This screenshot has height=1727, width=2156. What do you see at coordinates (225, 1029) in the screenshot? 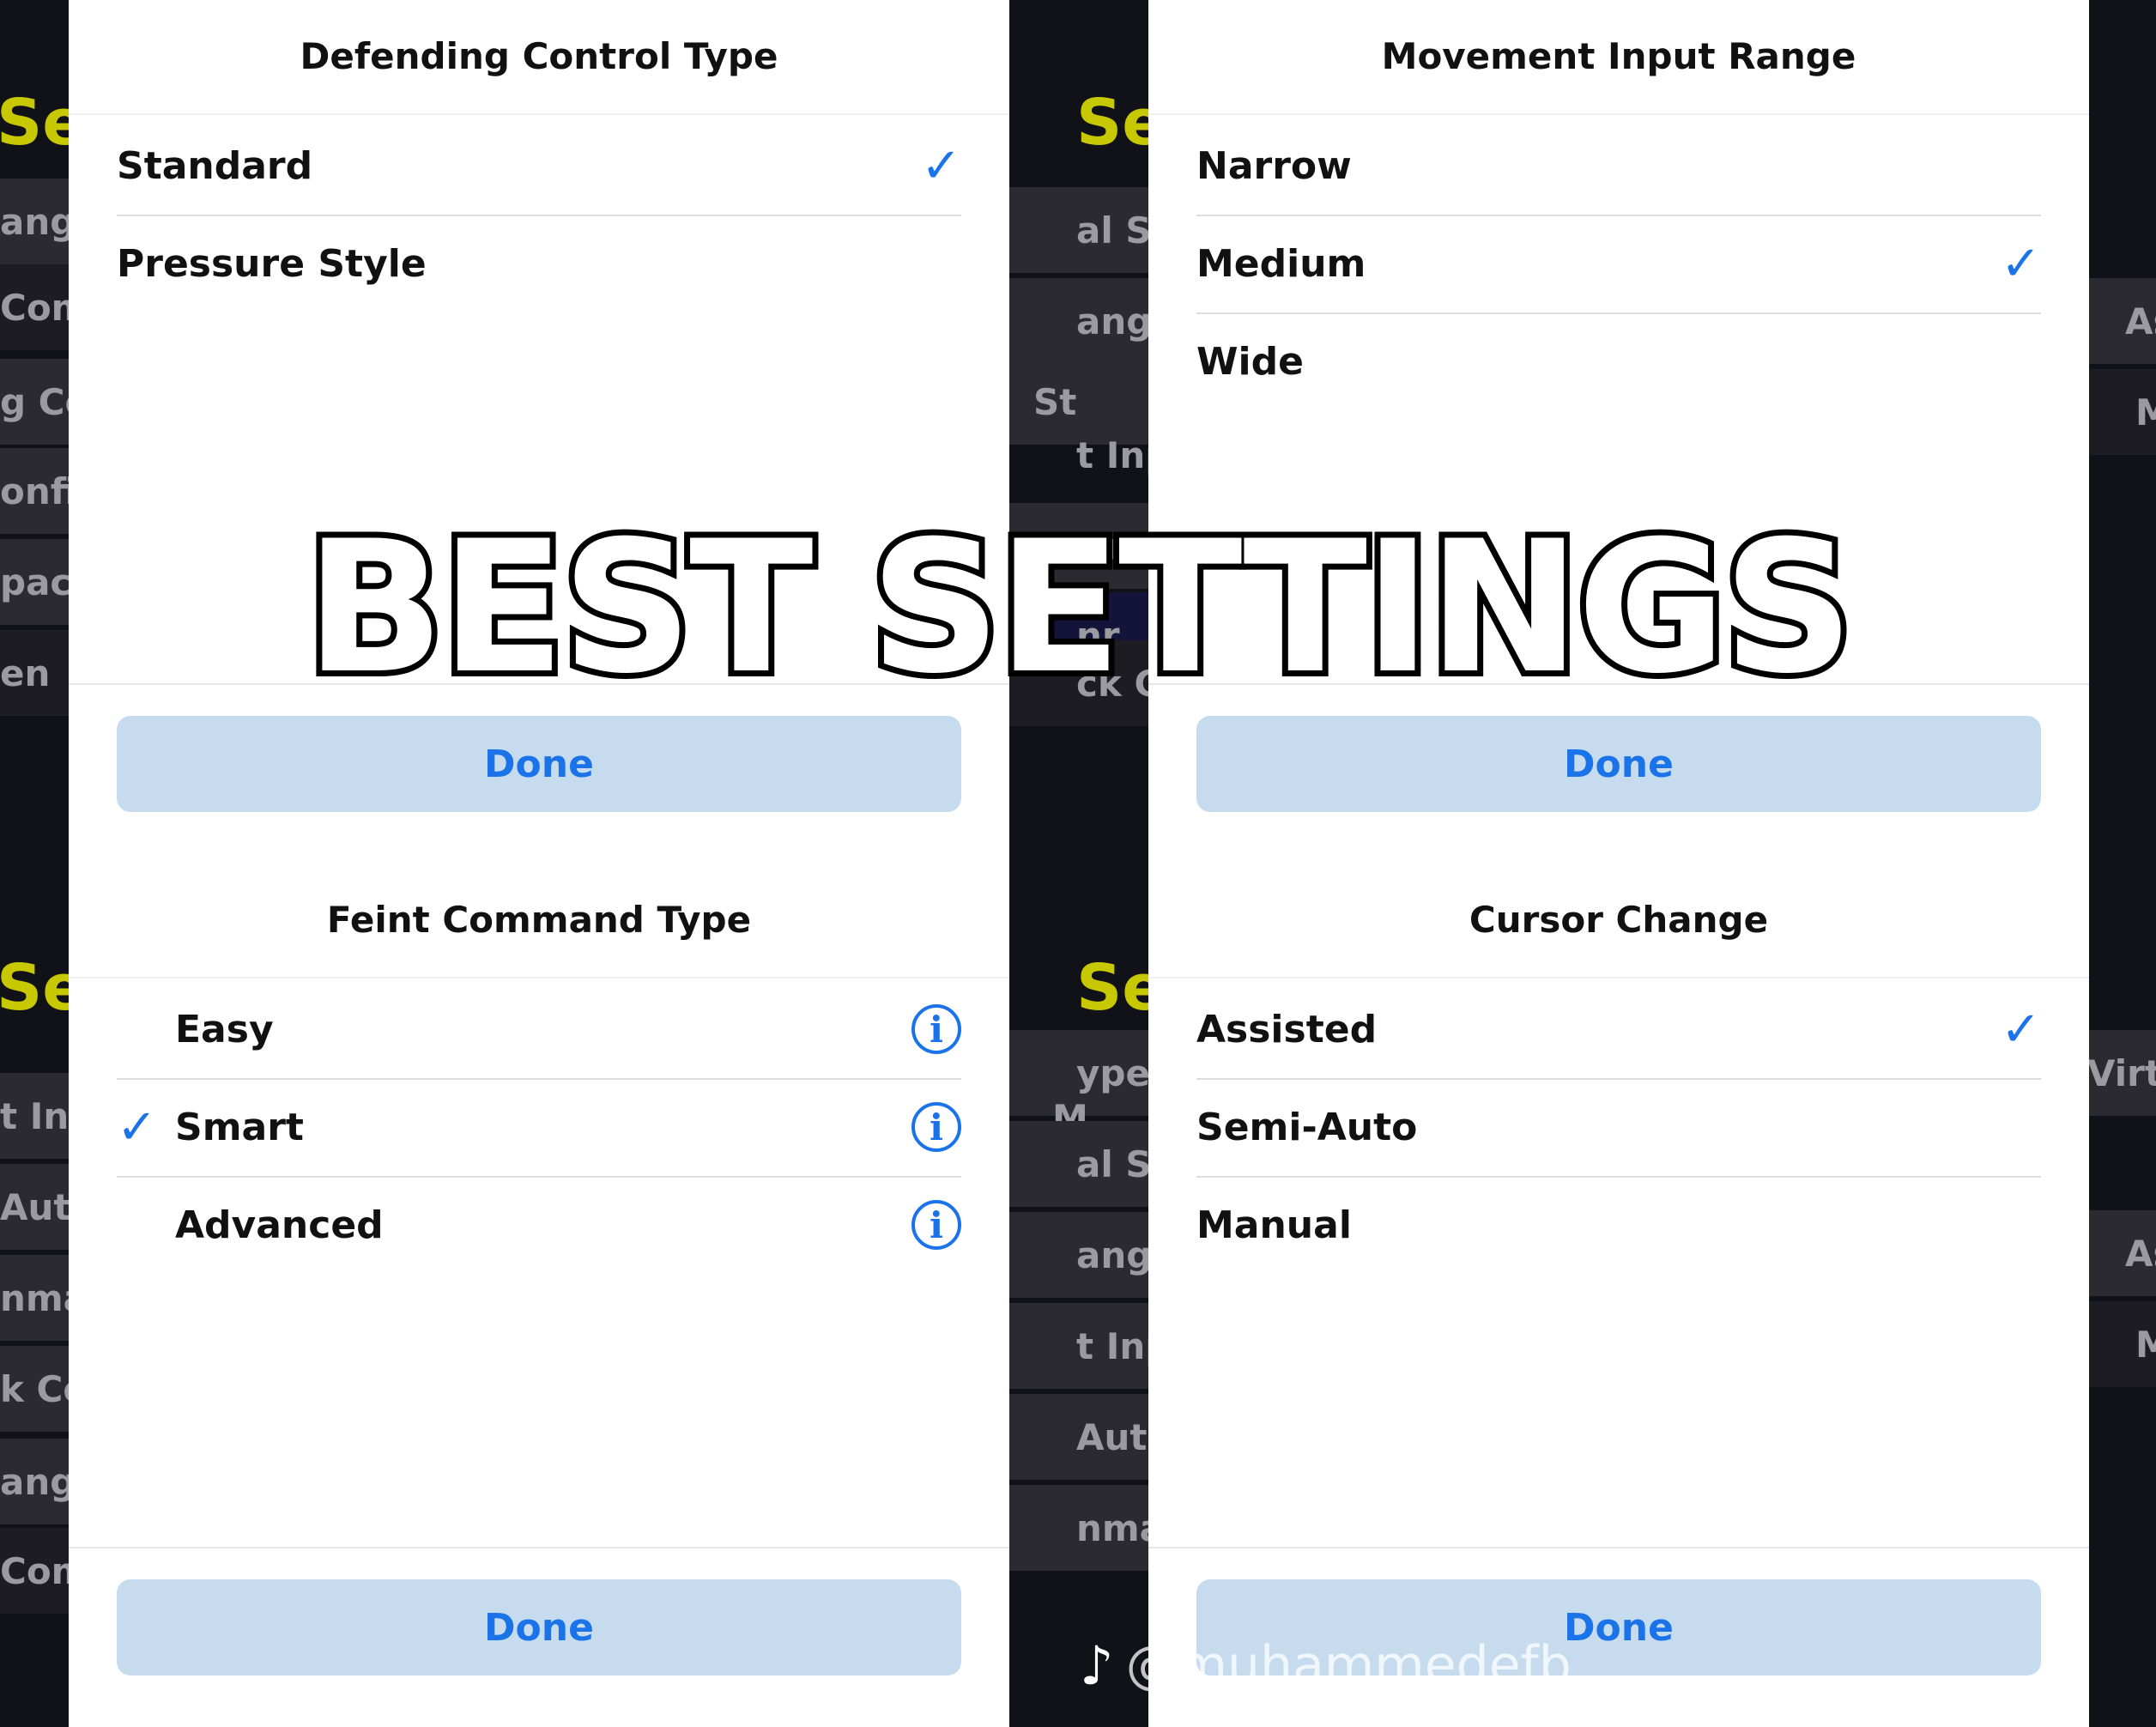
I see `option-label: Easy` at bounding box center [225, 1029].